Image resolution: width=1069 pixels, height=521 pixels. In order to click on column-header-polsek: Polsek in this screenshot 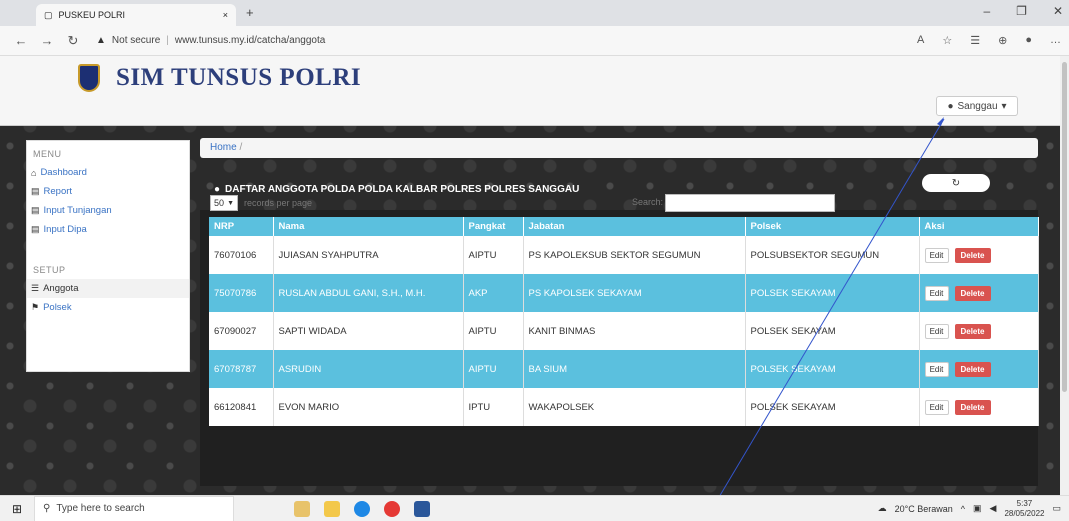, I will do `click(832, 226)`.